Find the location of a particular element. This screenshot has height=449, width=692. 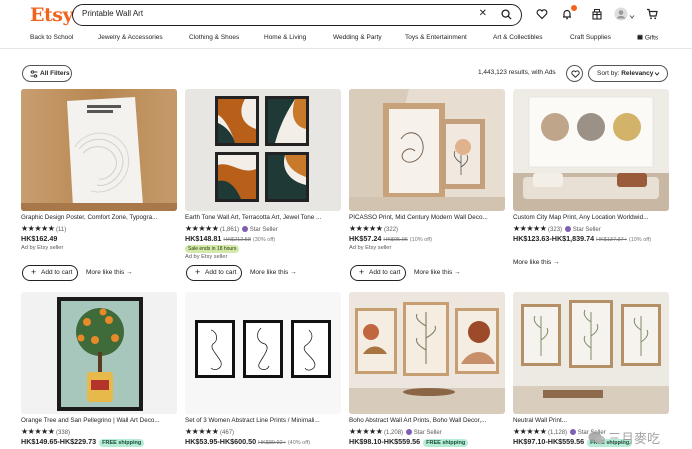

nav-art: Art & Collectibles is located at coordinates (518, 37).